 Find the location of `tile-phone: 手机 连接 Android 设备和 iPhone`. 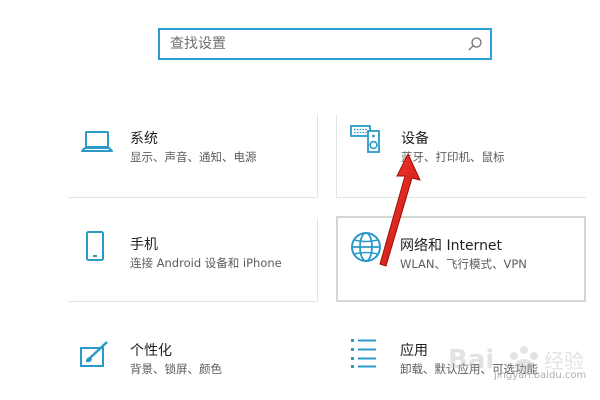

tile-phone: 手机 连接 Android 设备和 iPhone is located at coordinates (193, 260).